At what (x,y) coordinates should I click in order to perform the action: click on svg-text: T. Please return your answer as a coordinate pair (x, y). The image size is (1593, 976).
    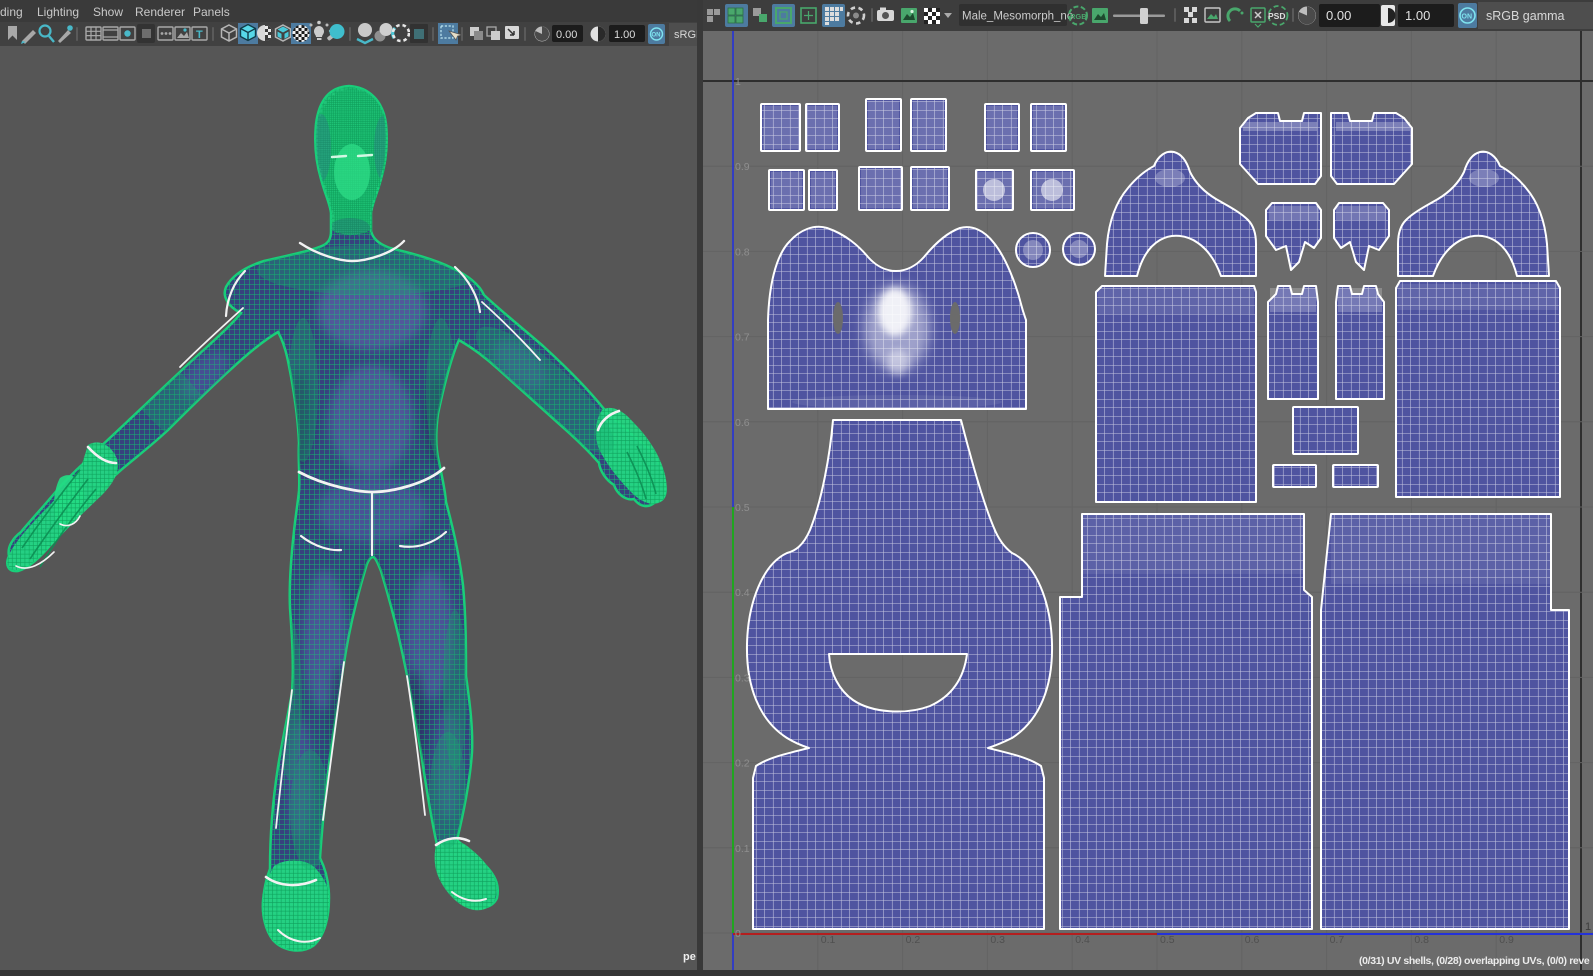
    Looking at the image, I should click on (199, 35).